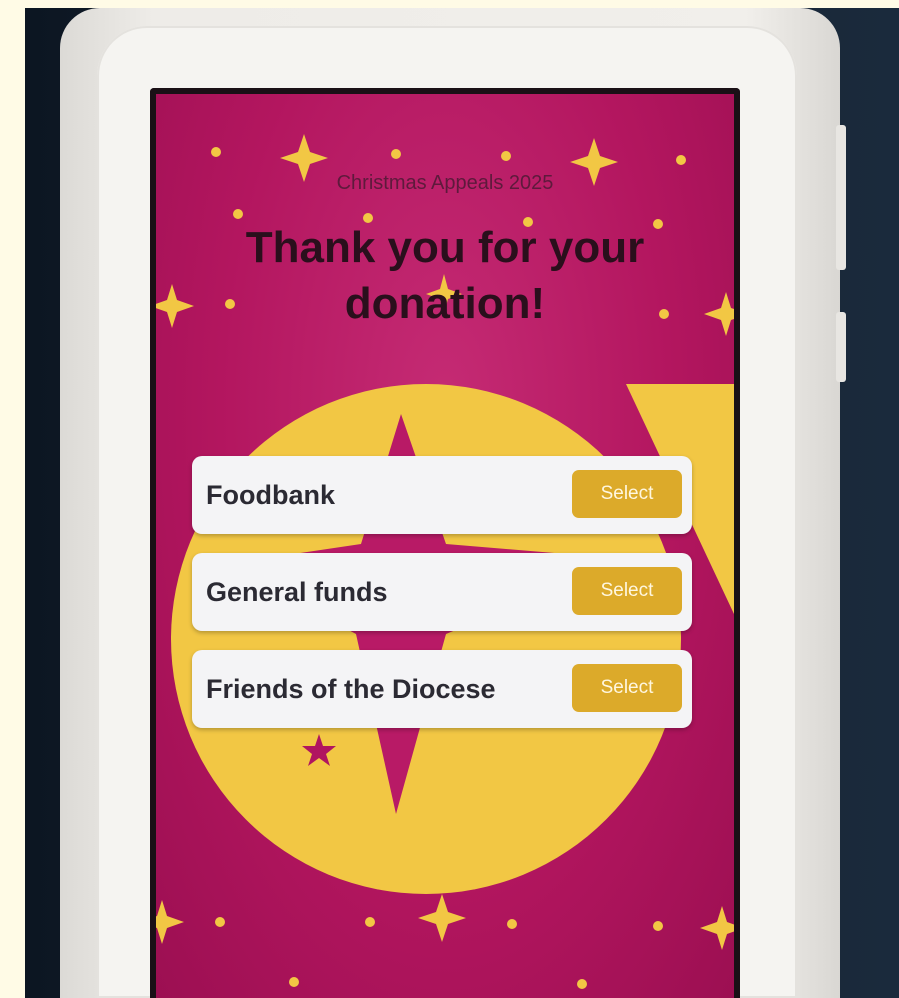  I want to click on appeal-title: Christmas Appeals 2025, so click(445, 183).